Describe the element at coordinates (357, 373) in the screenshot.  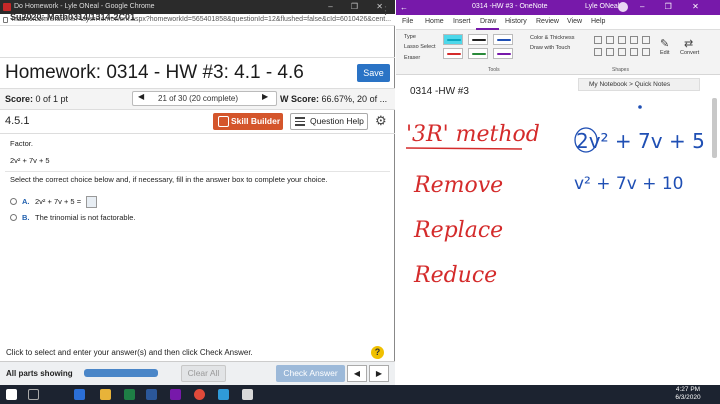
I see `previous-button: ◀` at that location.